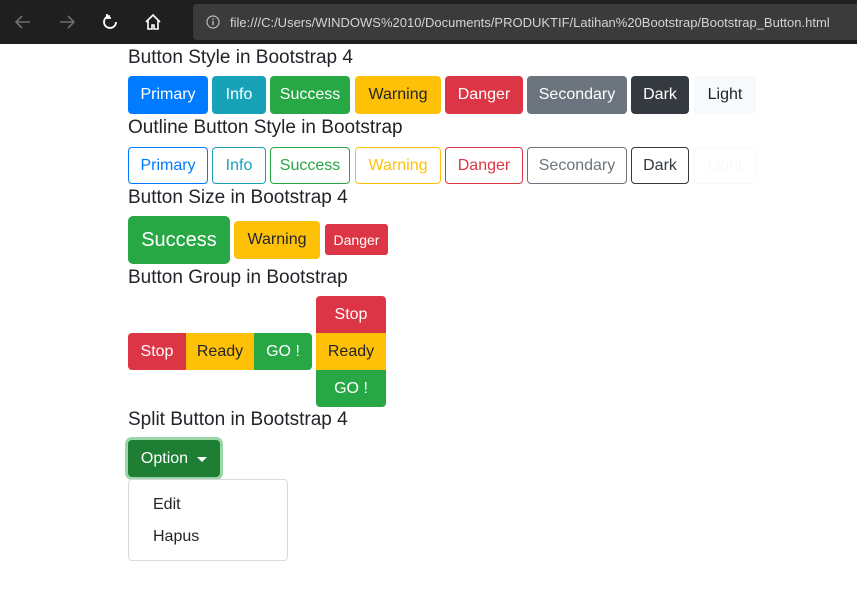 The image size is (857, 594). I want to click on split-option-button: Option, so click(174, 458).